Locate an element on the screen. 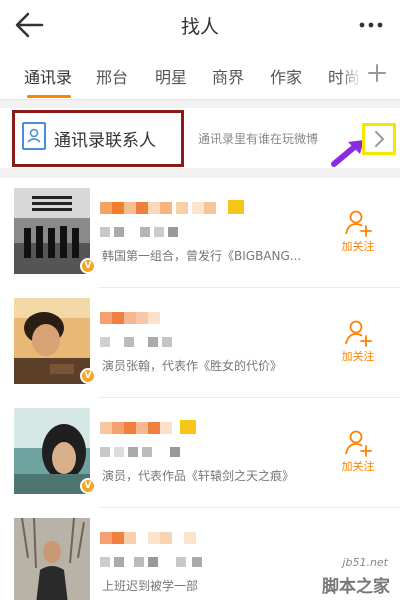  page-title: 找人 is located at coordinates (199, 27).